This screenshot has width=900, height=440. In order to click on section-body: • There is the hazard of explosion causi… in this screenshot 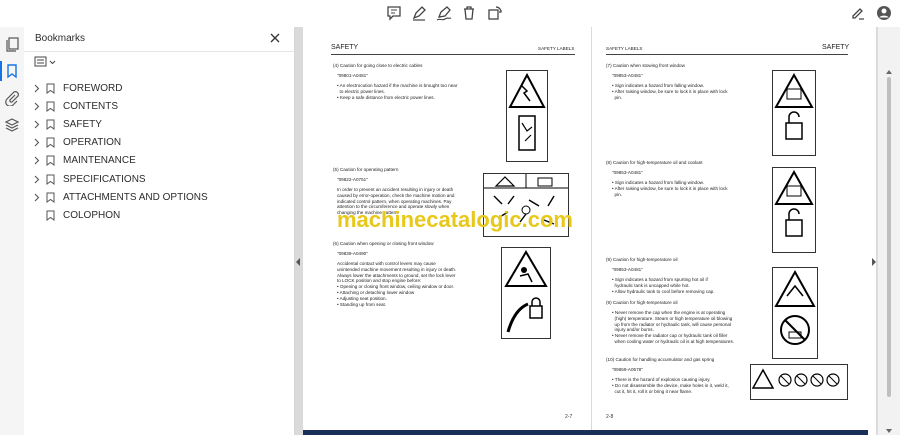, I will do `click(670, 385)`.